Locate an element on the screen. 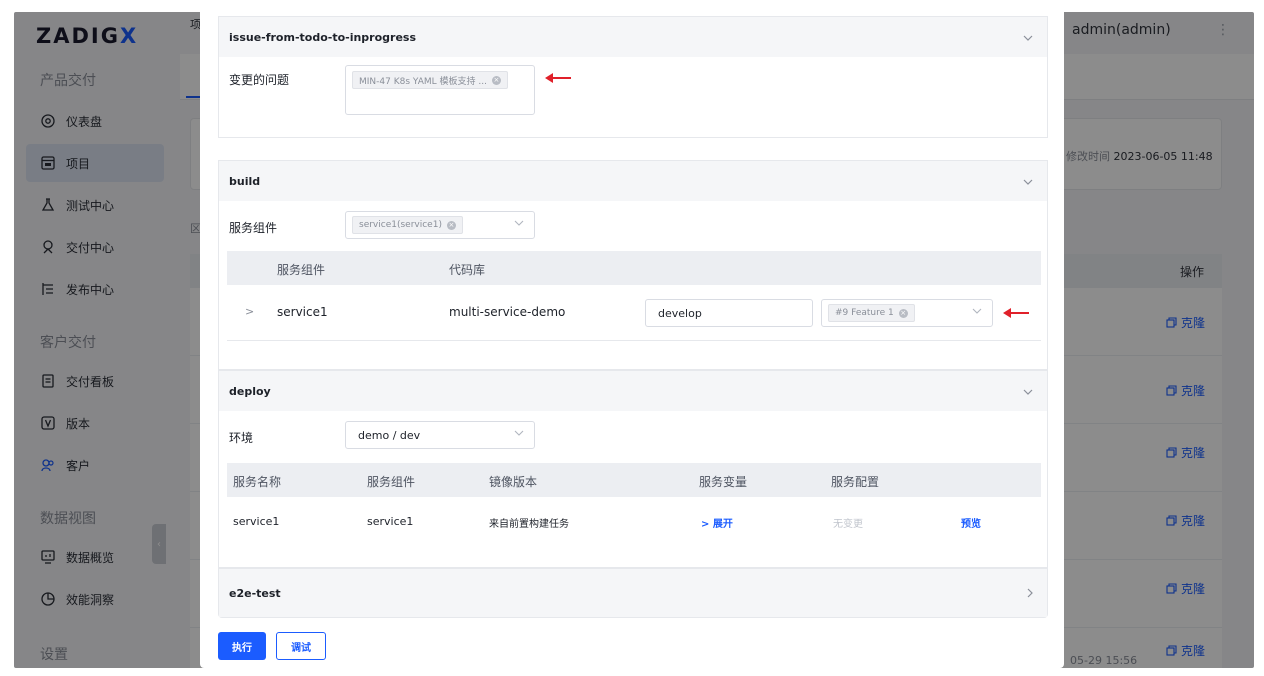  col-service-name: 服务名称 is located at coordinates (257, 482).